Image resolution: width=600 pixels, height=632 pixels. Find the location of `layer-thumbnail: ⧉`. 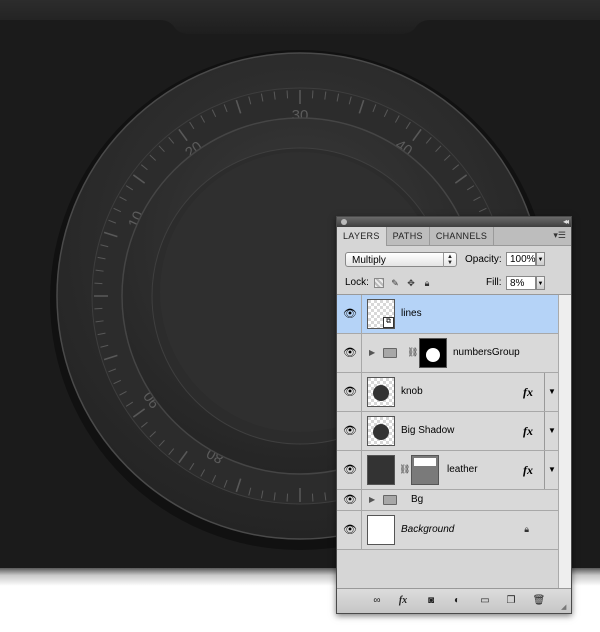

layer-thumbnail: ⧉ is located at coordinates (381, 314).